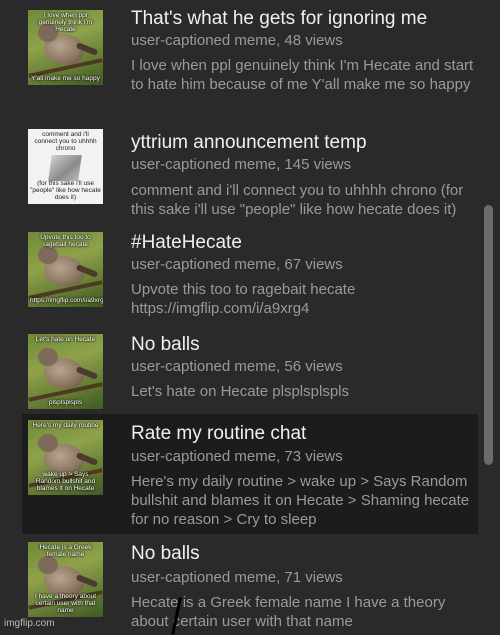 The height and width of the screenshot is (635, 500). I want to click on thumbnail-top-caption: Upvote this too to ragebait hecate, so click(65, 241).